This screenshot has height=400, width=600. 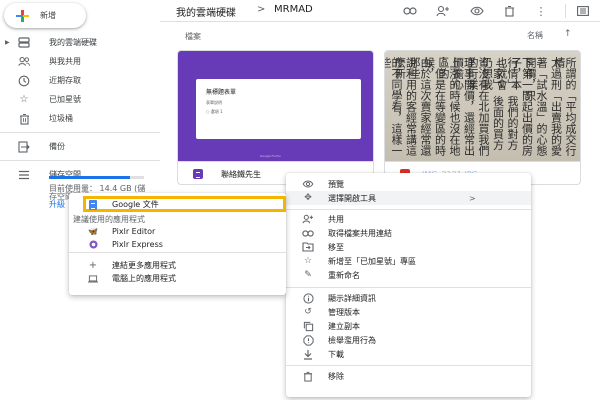 I want to click on menu-item-versions: ↺ 管理版本, so click(x=408, y=312).